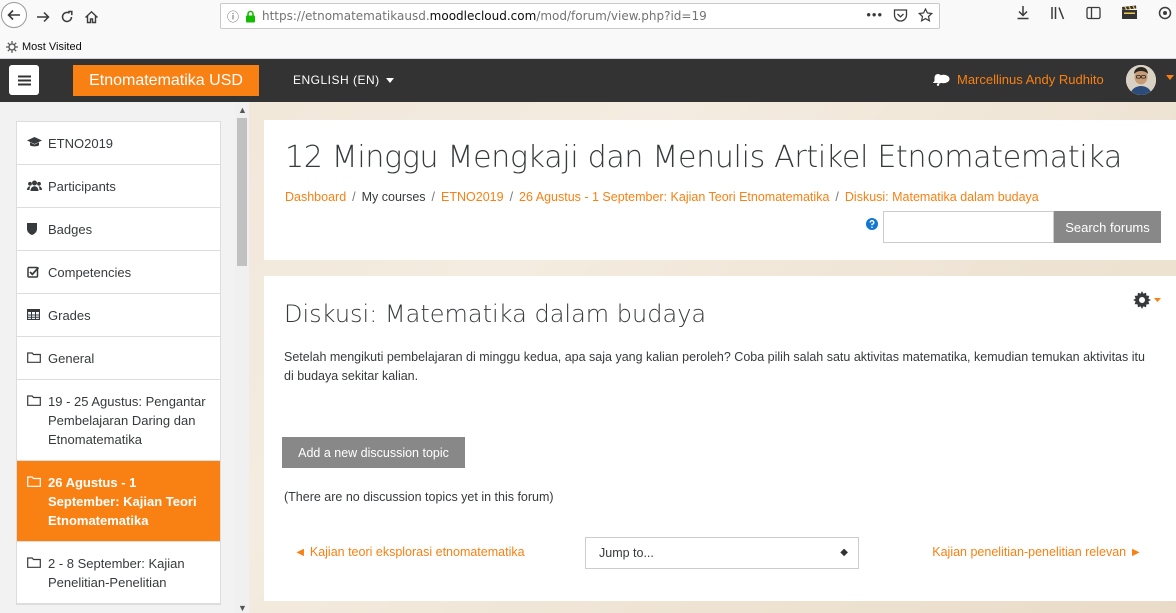 The image size is (1176, 613). What do you see at coordinates (235, 16) in the screenshot?
I see `info-icon: ⓘ` at bounding box center [235, 16].